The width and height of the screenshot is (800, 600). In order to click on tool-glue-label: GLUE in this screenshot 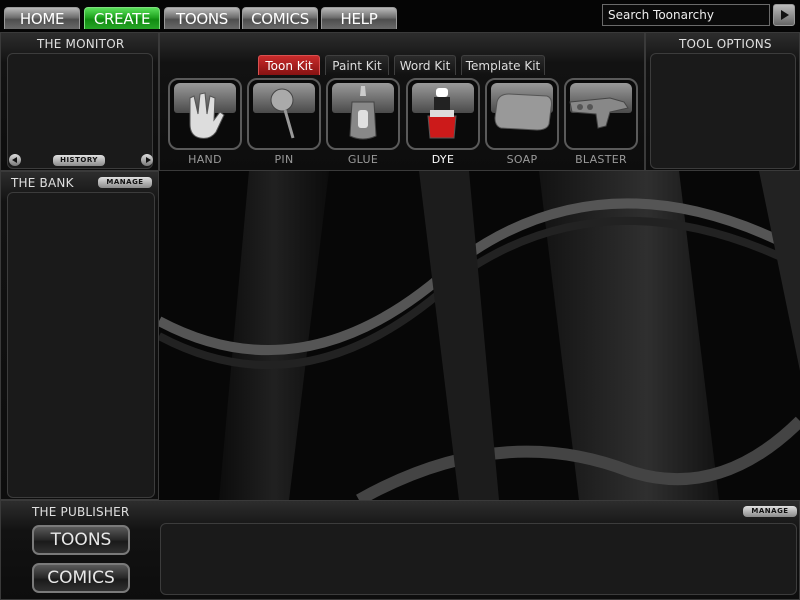, I will do `click(363, 159)`.